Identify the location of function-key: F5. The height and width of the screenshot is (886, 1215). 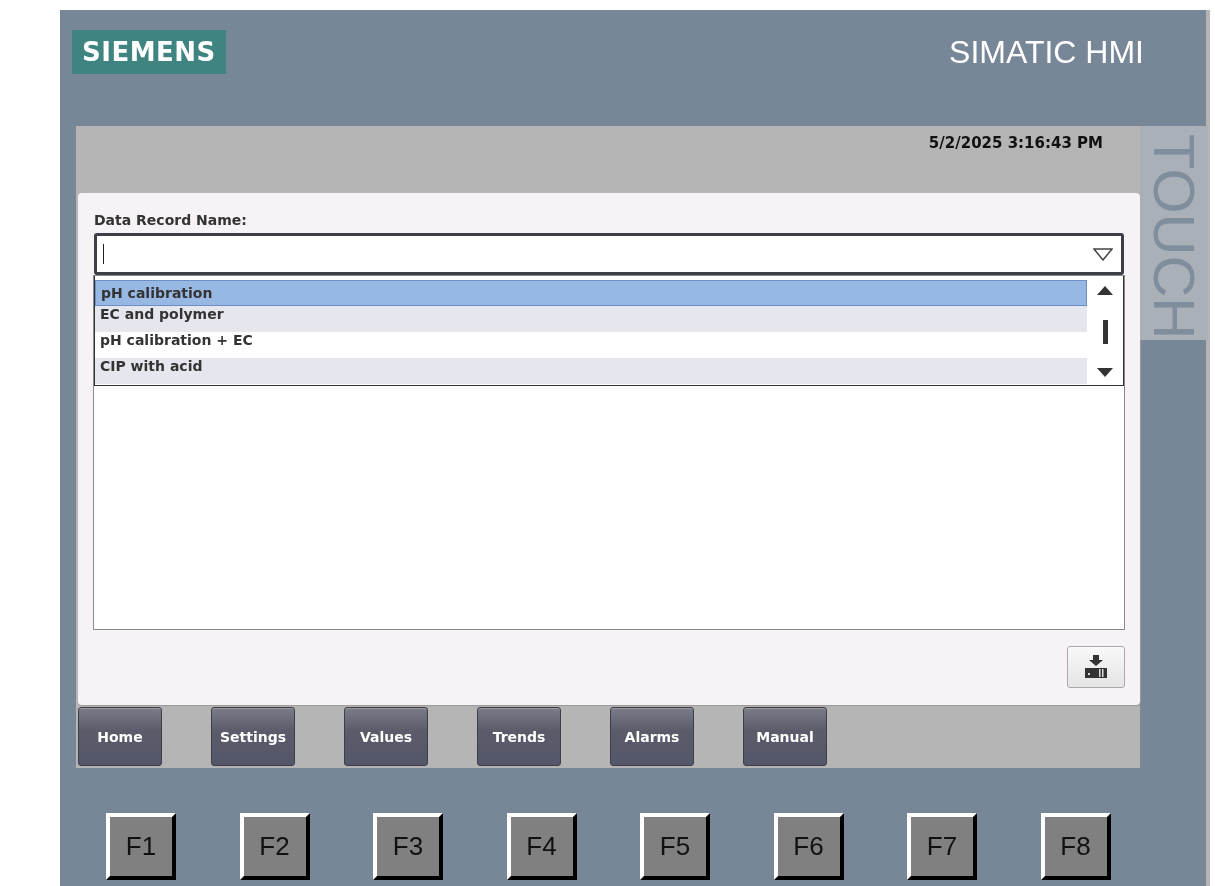
(675, 846).